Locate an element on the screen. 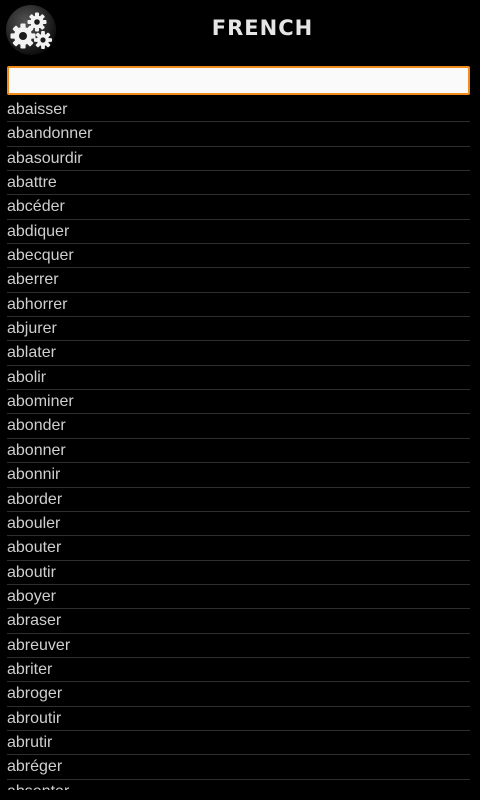 The image size is (480, 800). word-list-item: absenter is located at coordinates (238, 785).